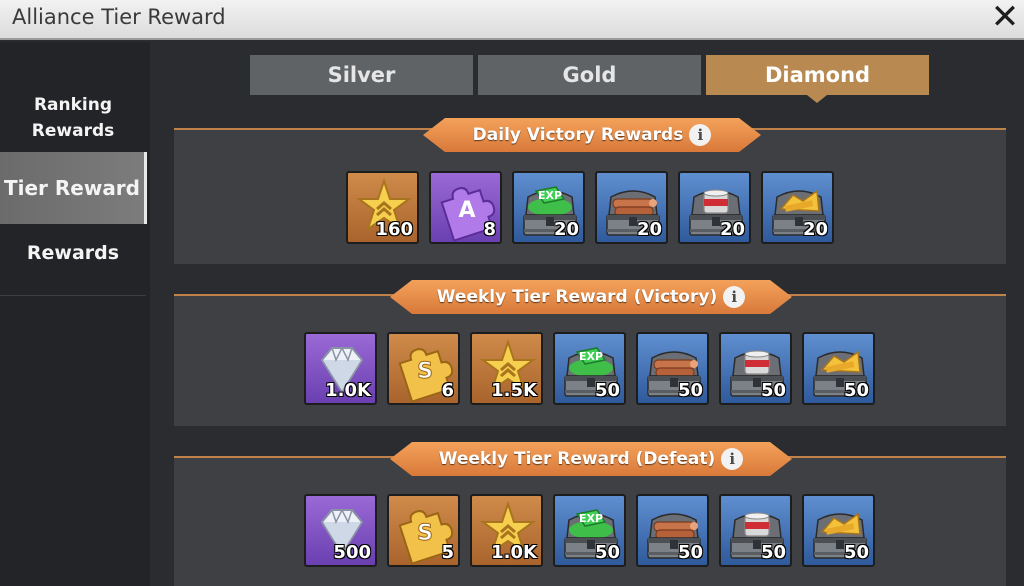 This screenshot has height=586, width=1024. I want to click on reward-item: A8, so click(465, 207).